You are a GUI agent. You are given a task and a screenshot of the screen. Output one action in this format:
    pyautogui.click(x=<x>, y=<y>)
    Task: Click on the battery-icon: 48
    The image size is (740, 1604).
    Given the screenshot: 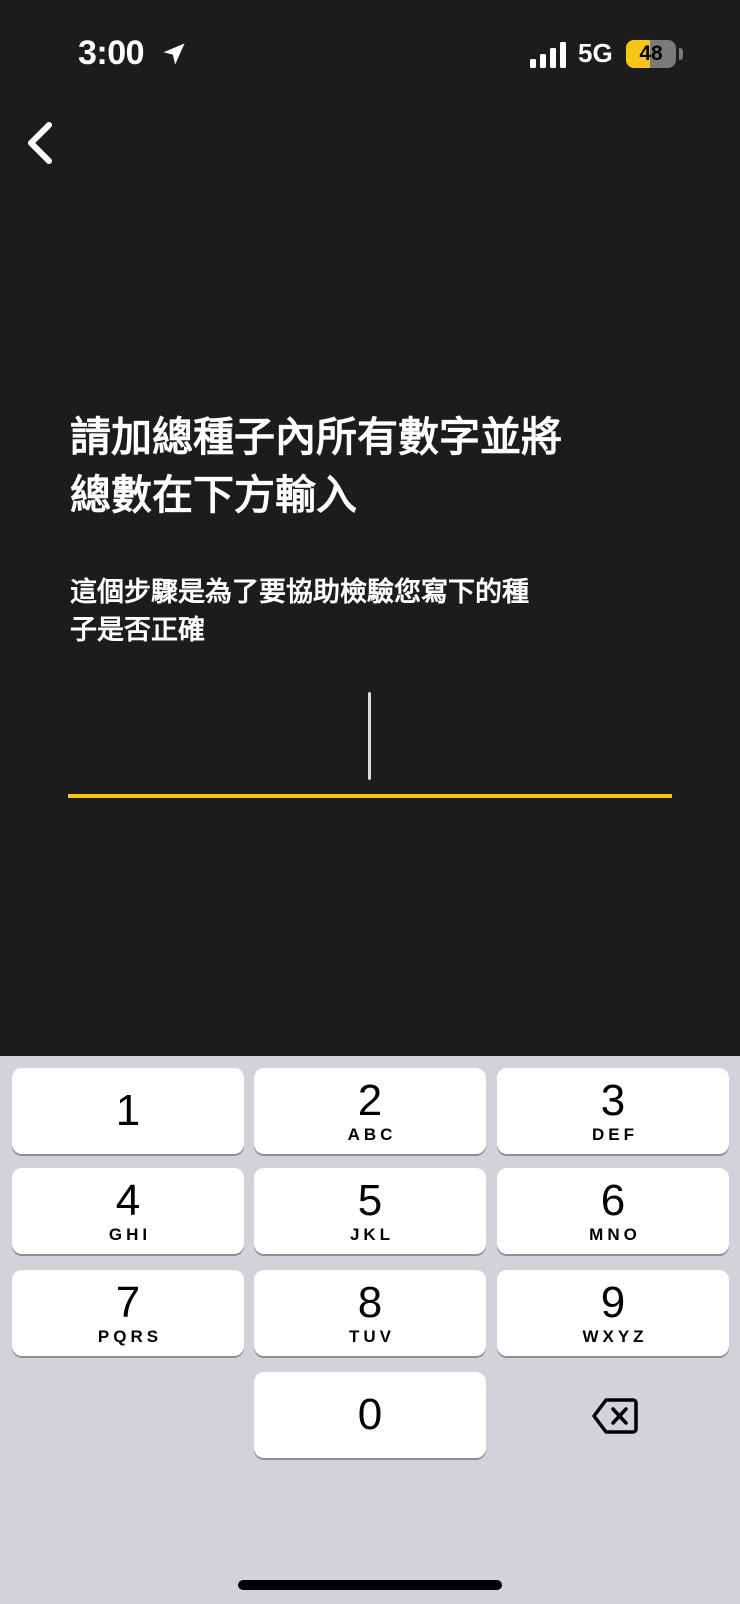 What is the action you would take?
    pyautogui.click(x=651, y=54)
    